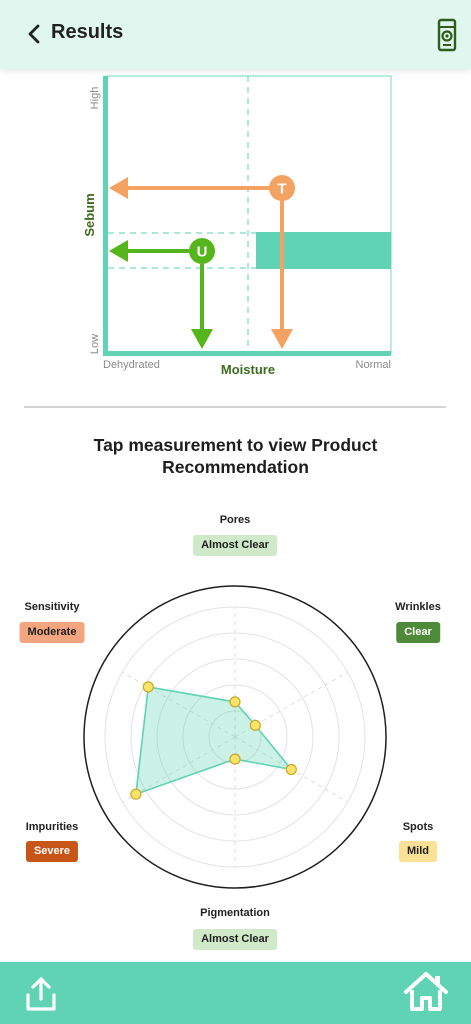 The width and height of the screenshot is (471, 1024). Describe the element at coordinates (118, 251) in the screenshot. I see `user-sebum-arrowhead` at that location.